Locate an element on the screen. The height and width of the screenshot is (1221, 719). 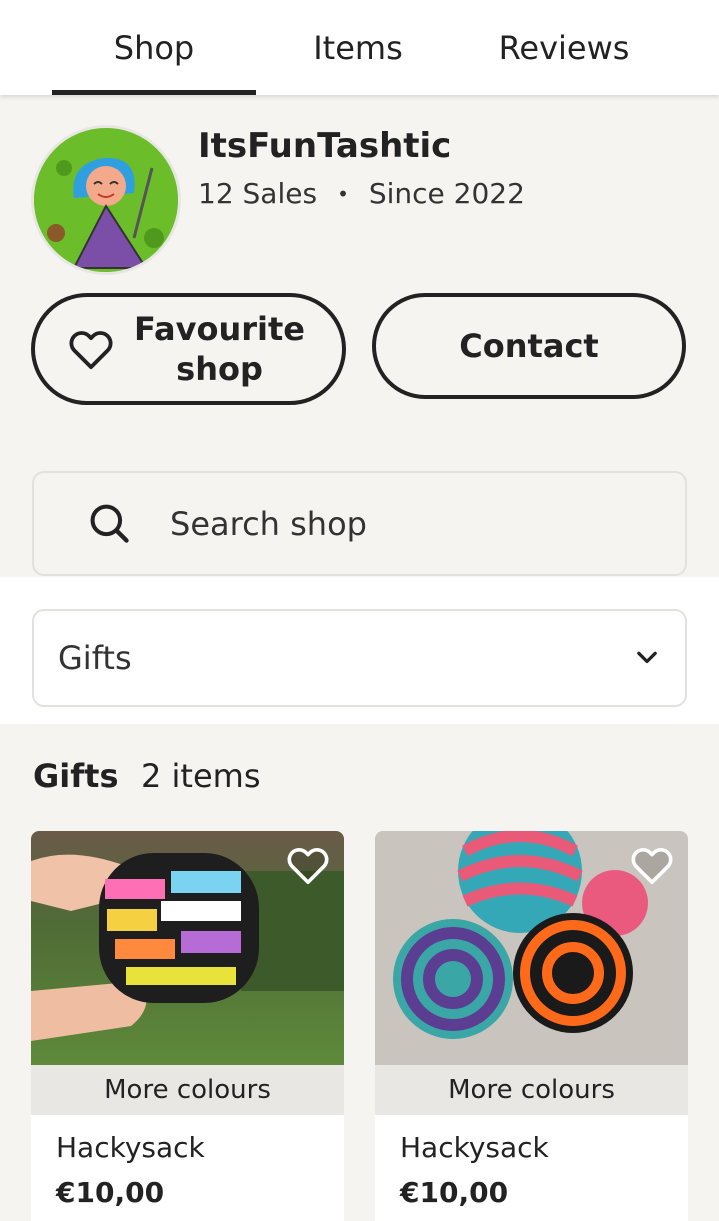
section-title: Gifts is located at coordinates (76, 776).